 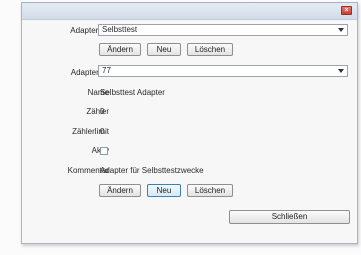 I want to click on title-bar: ×, so click(x=189, y=11).